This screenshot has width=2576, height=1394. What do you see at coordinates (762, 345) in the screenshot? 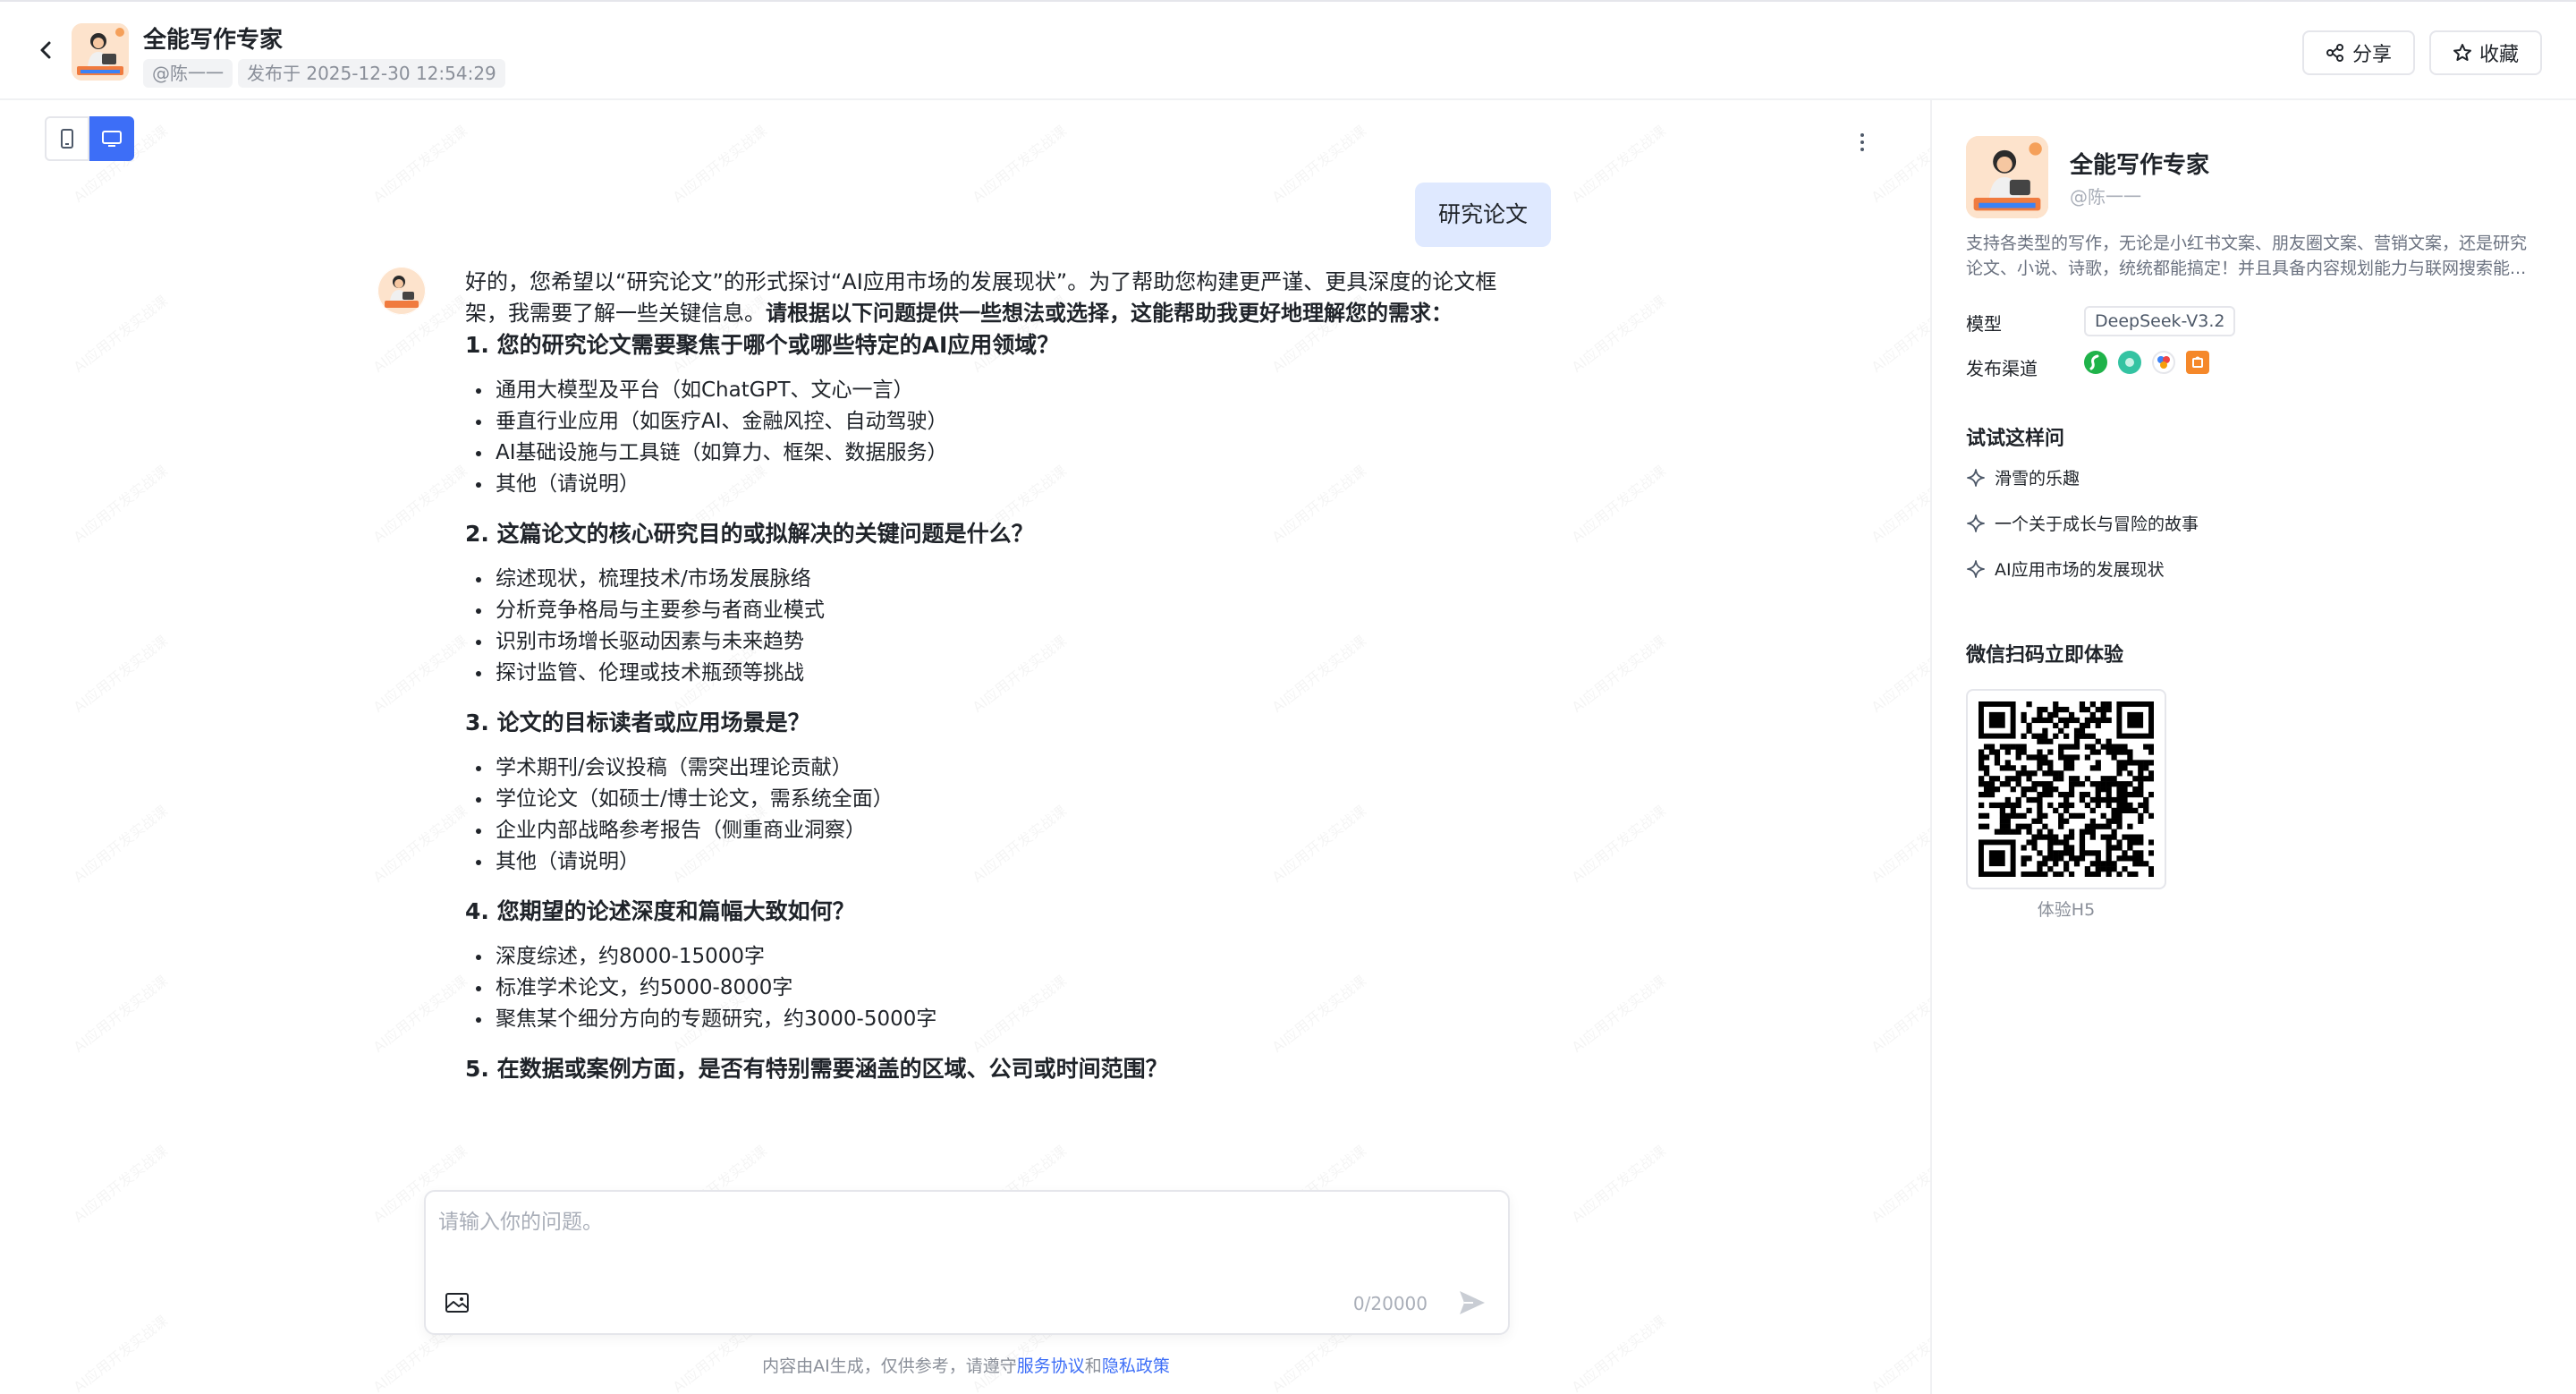
I see `question-title: 1. 您的研究论文需要聚焦于哪个或哪些特定的AI应用领域？` at bounding box center [762, 345].